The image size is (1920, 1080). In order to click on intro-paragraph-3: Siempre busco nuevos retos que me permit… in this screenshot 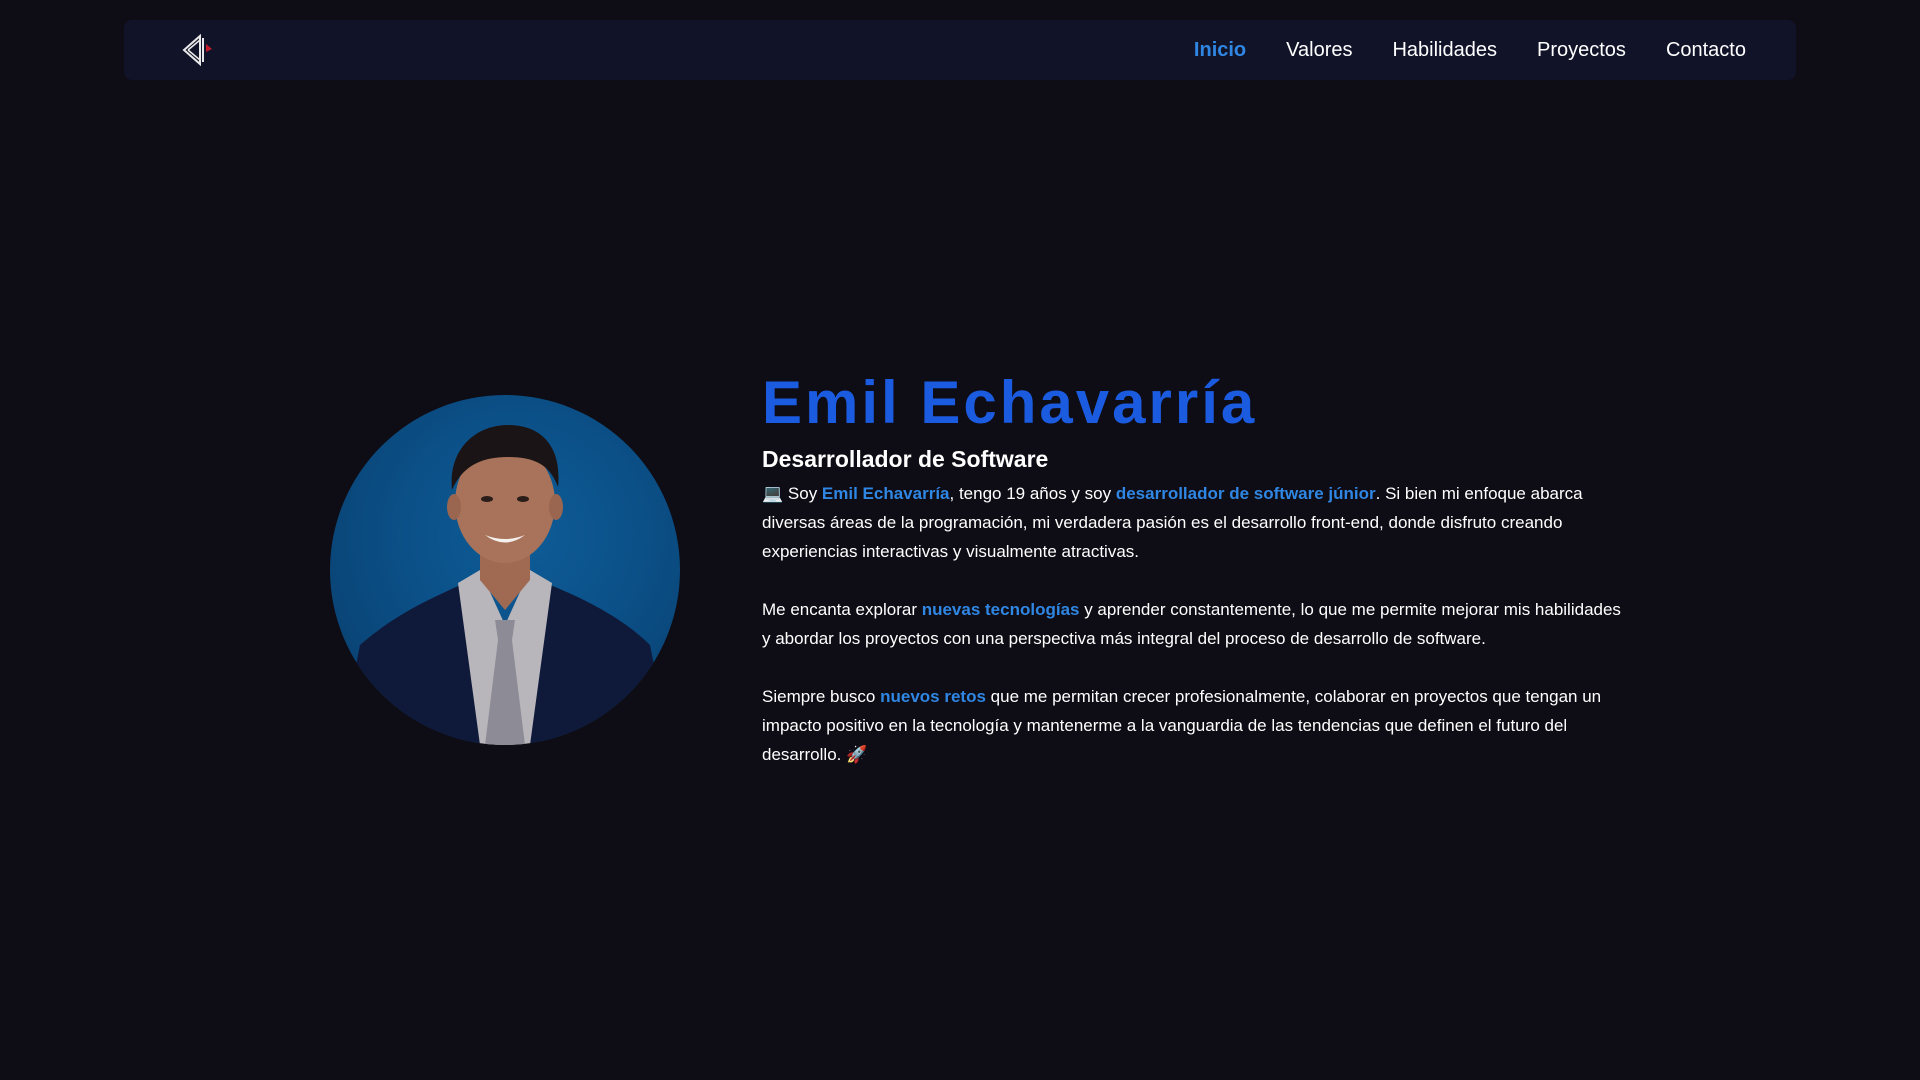, I will do `click(1197, 725)`.